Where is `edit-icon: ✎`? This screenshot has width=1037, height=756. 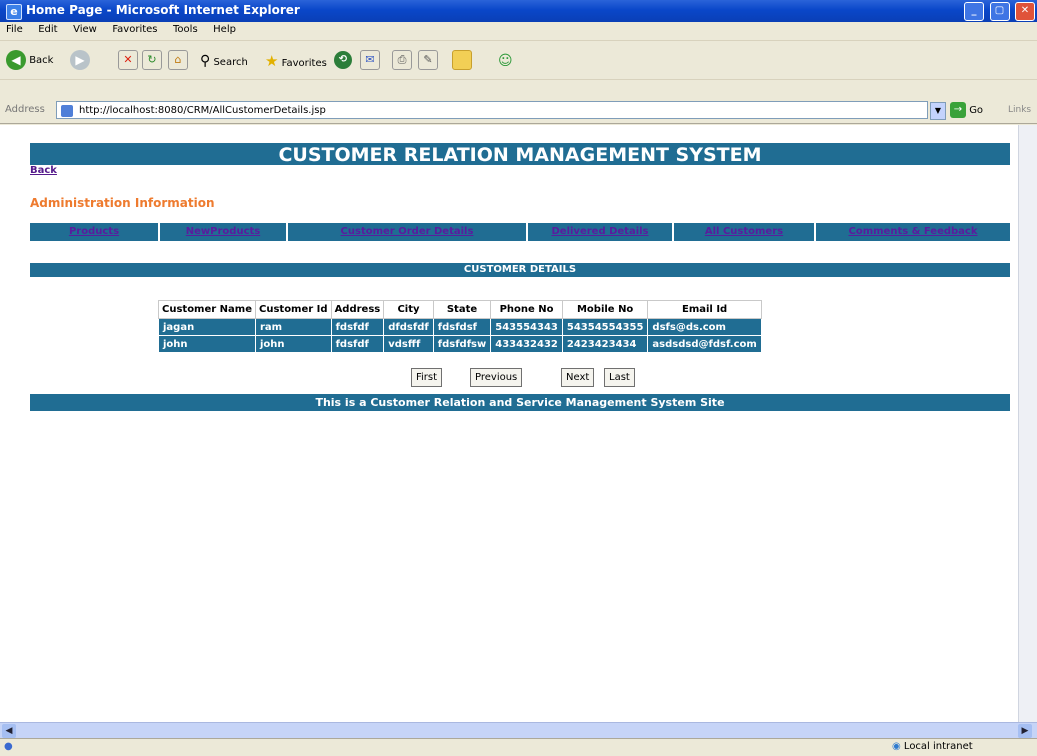
edit-icon: ✎ is located at coordinates (428, 60).